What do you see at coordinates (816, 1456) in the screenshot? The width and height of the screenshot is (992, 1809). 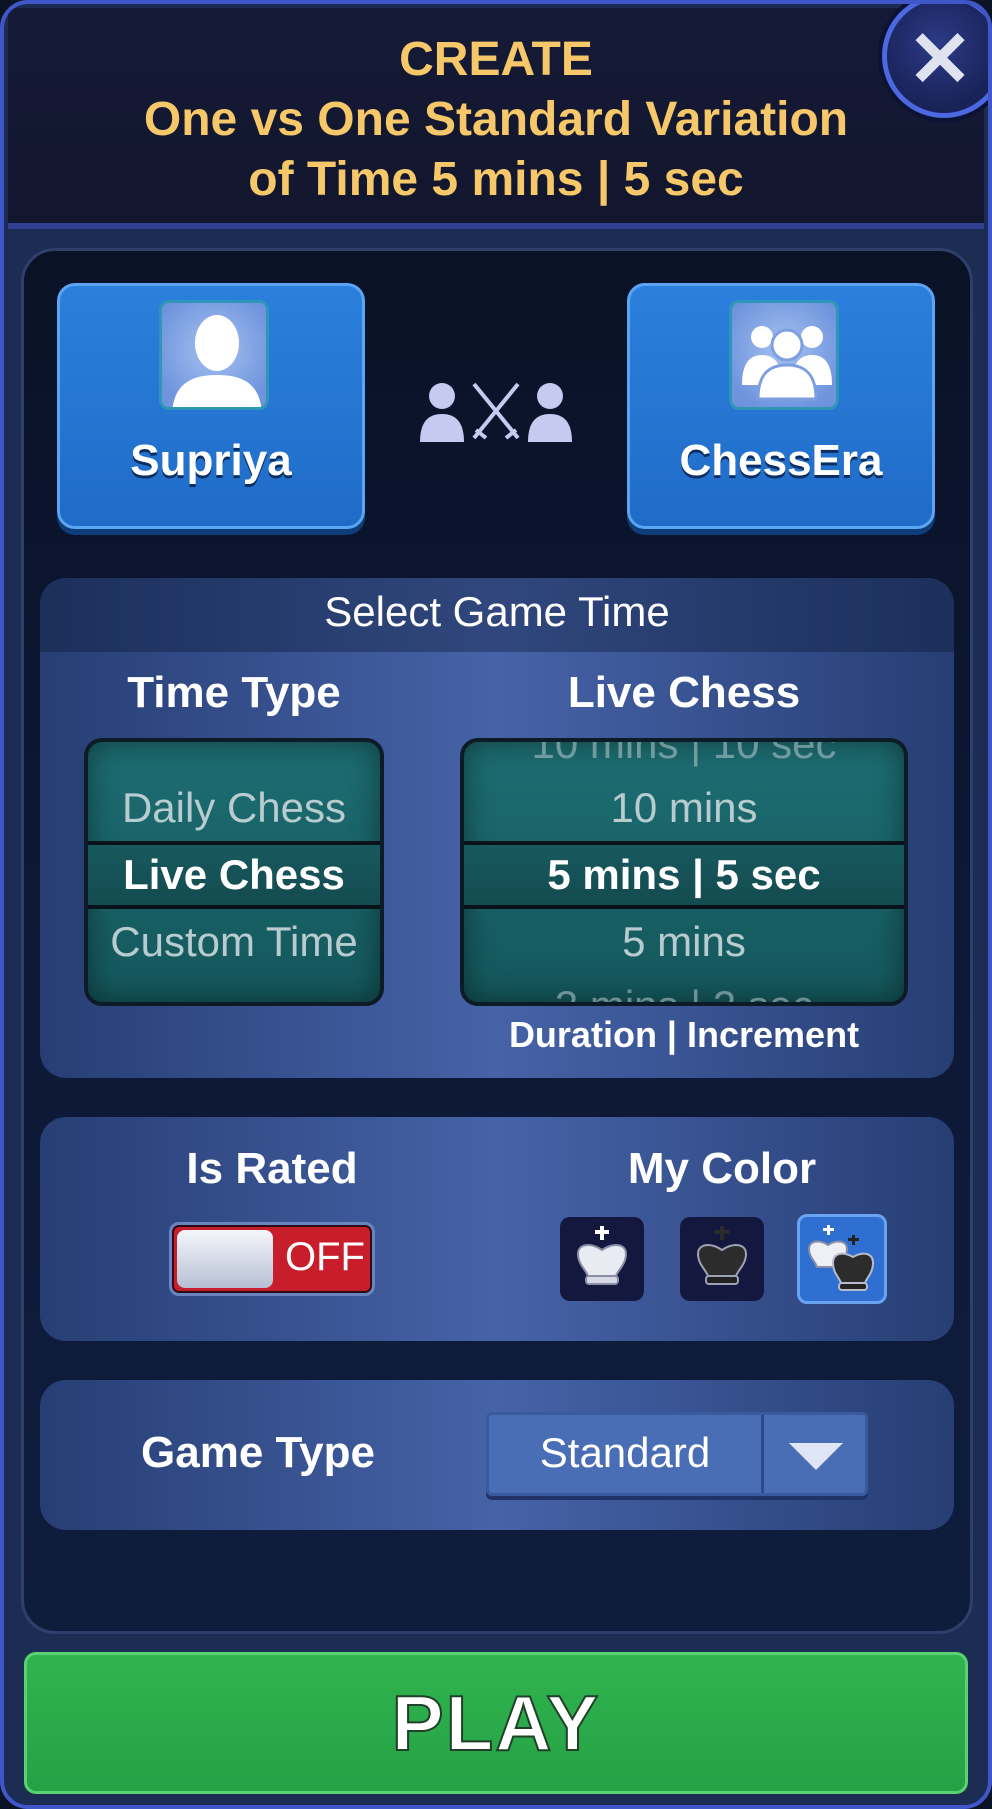 I see `chevron-down-icon` at bounding box center [816, 1456].